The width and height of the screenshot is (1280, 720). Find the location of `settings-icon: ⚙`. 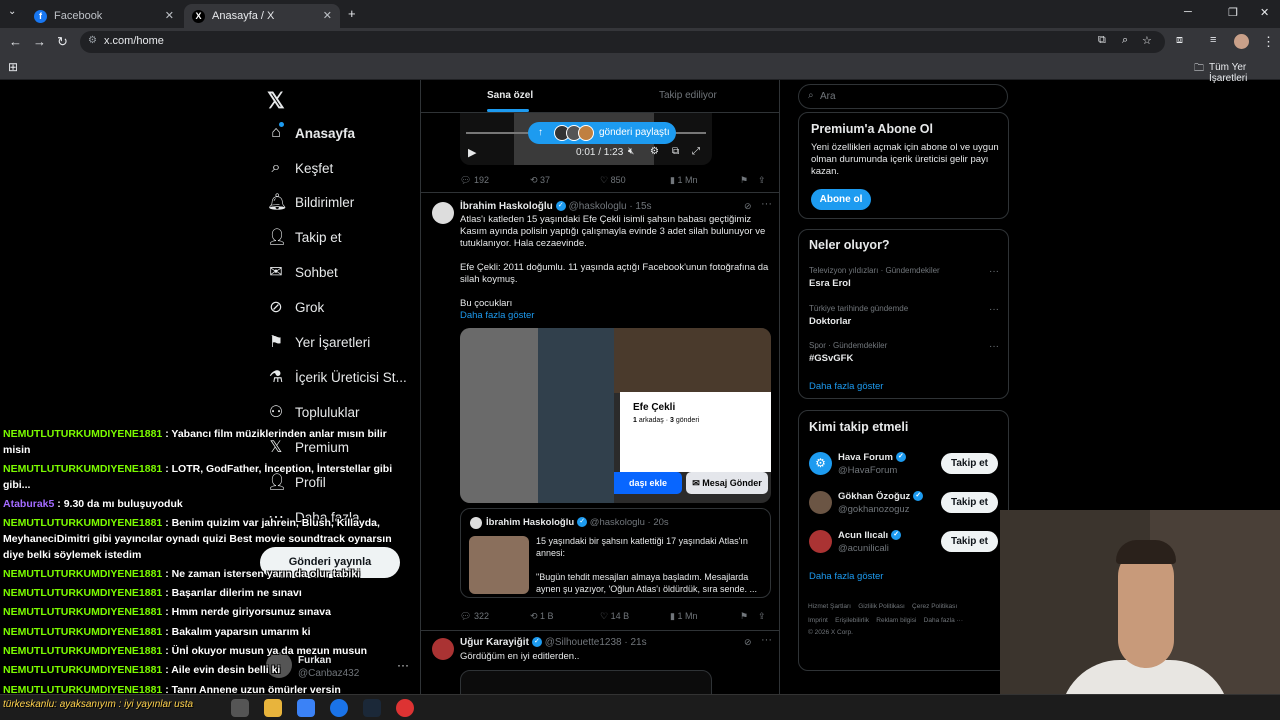

settings-icon: ⚙ is located at coordinates (654, 151).